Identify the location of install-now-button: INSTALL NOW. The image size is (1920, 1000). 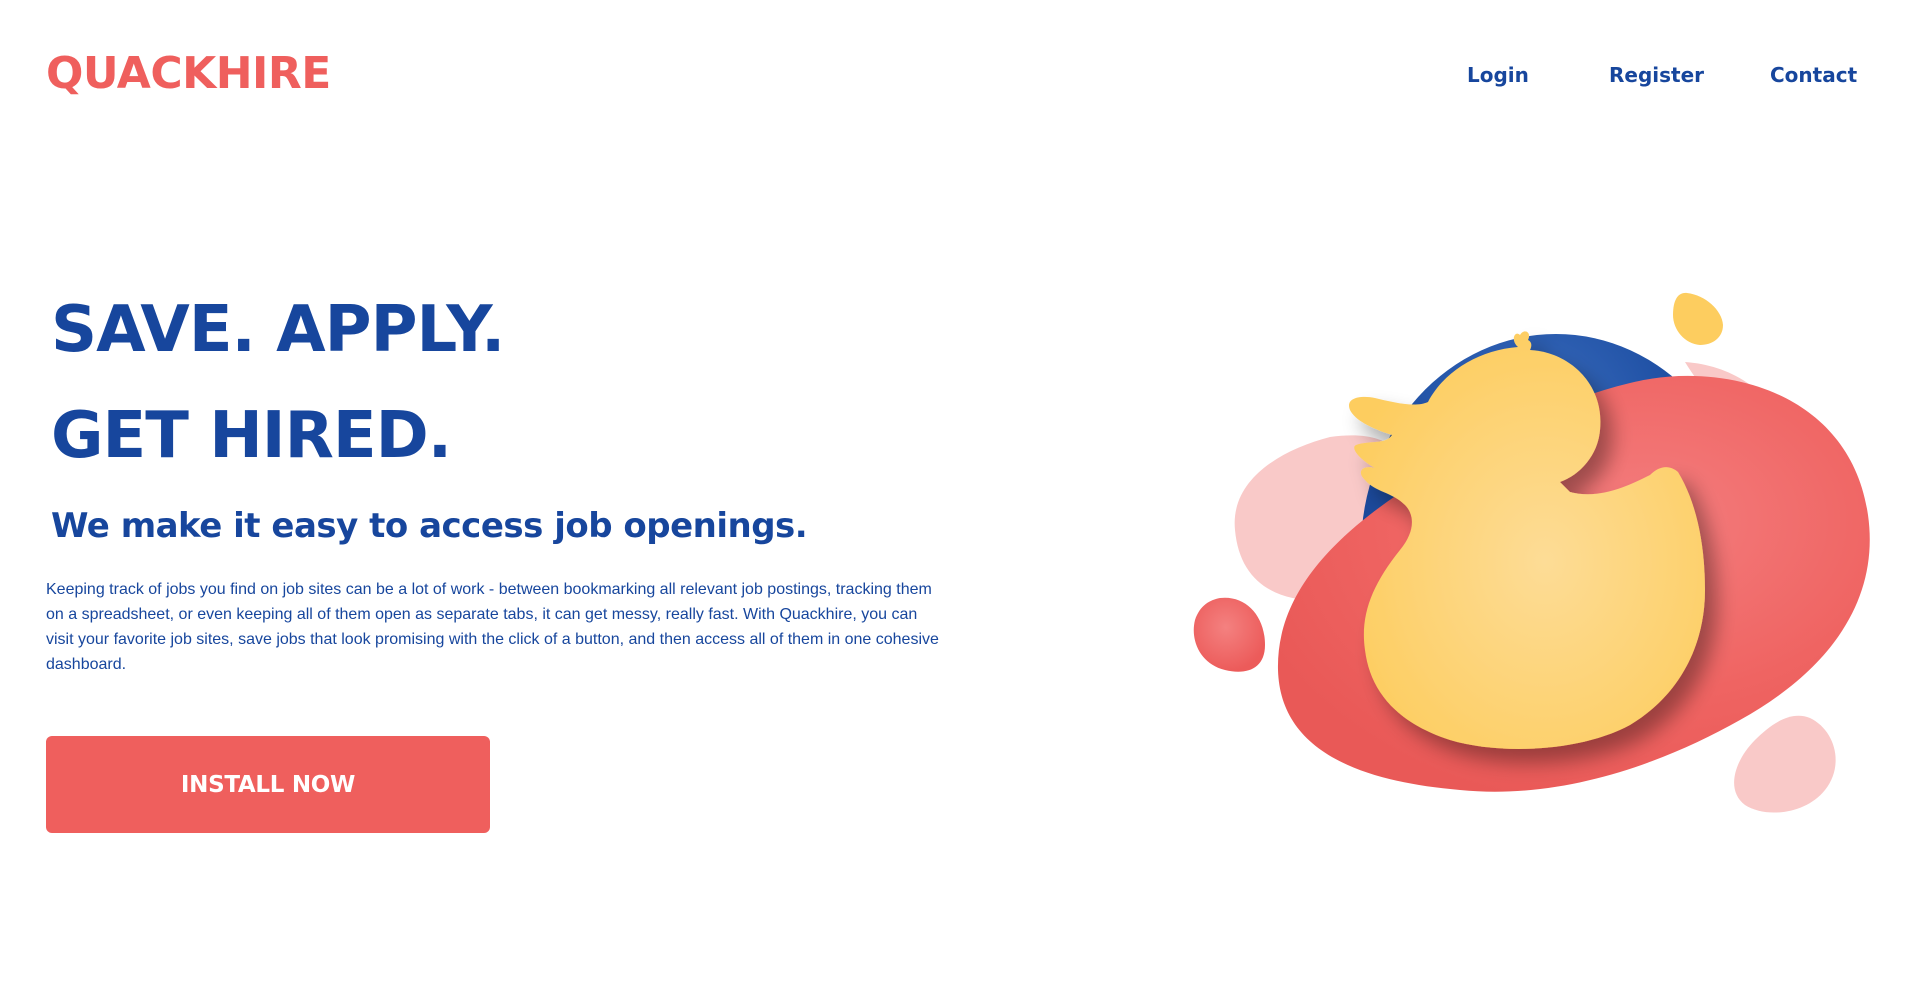
(268, 784).